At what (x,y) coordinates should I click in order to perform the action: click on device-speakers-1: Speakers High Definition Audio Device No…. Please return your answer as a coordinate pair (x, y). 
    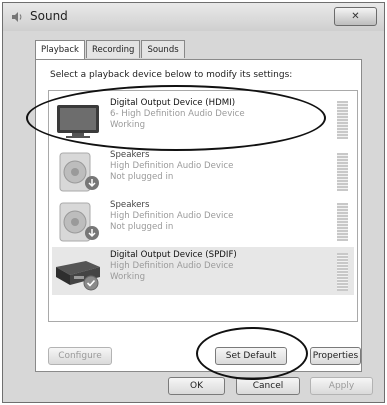
    Looking at the image, I should click on (203, 171).